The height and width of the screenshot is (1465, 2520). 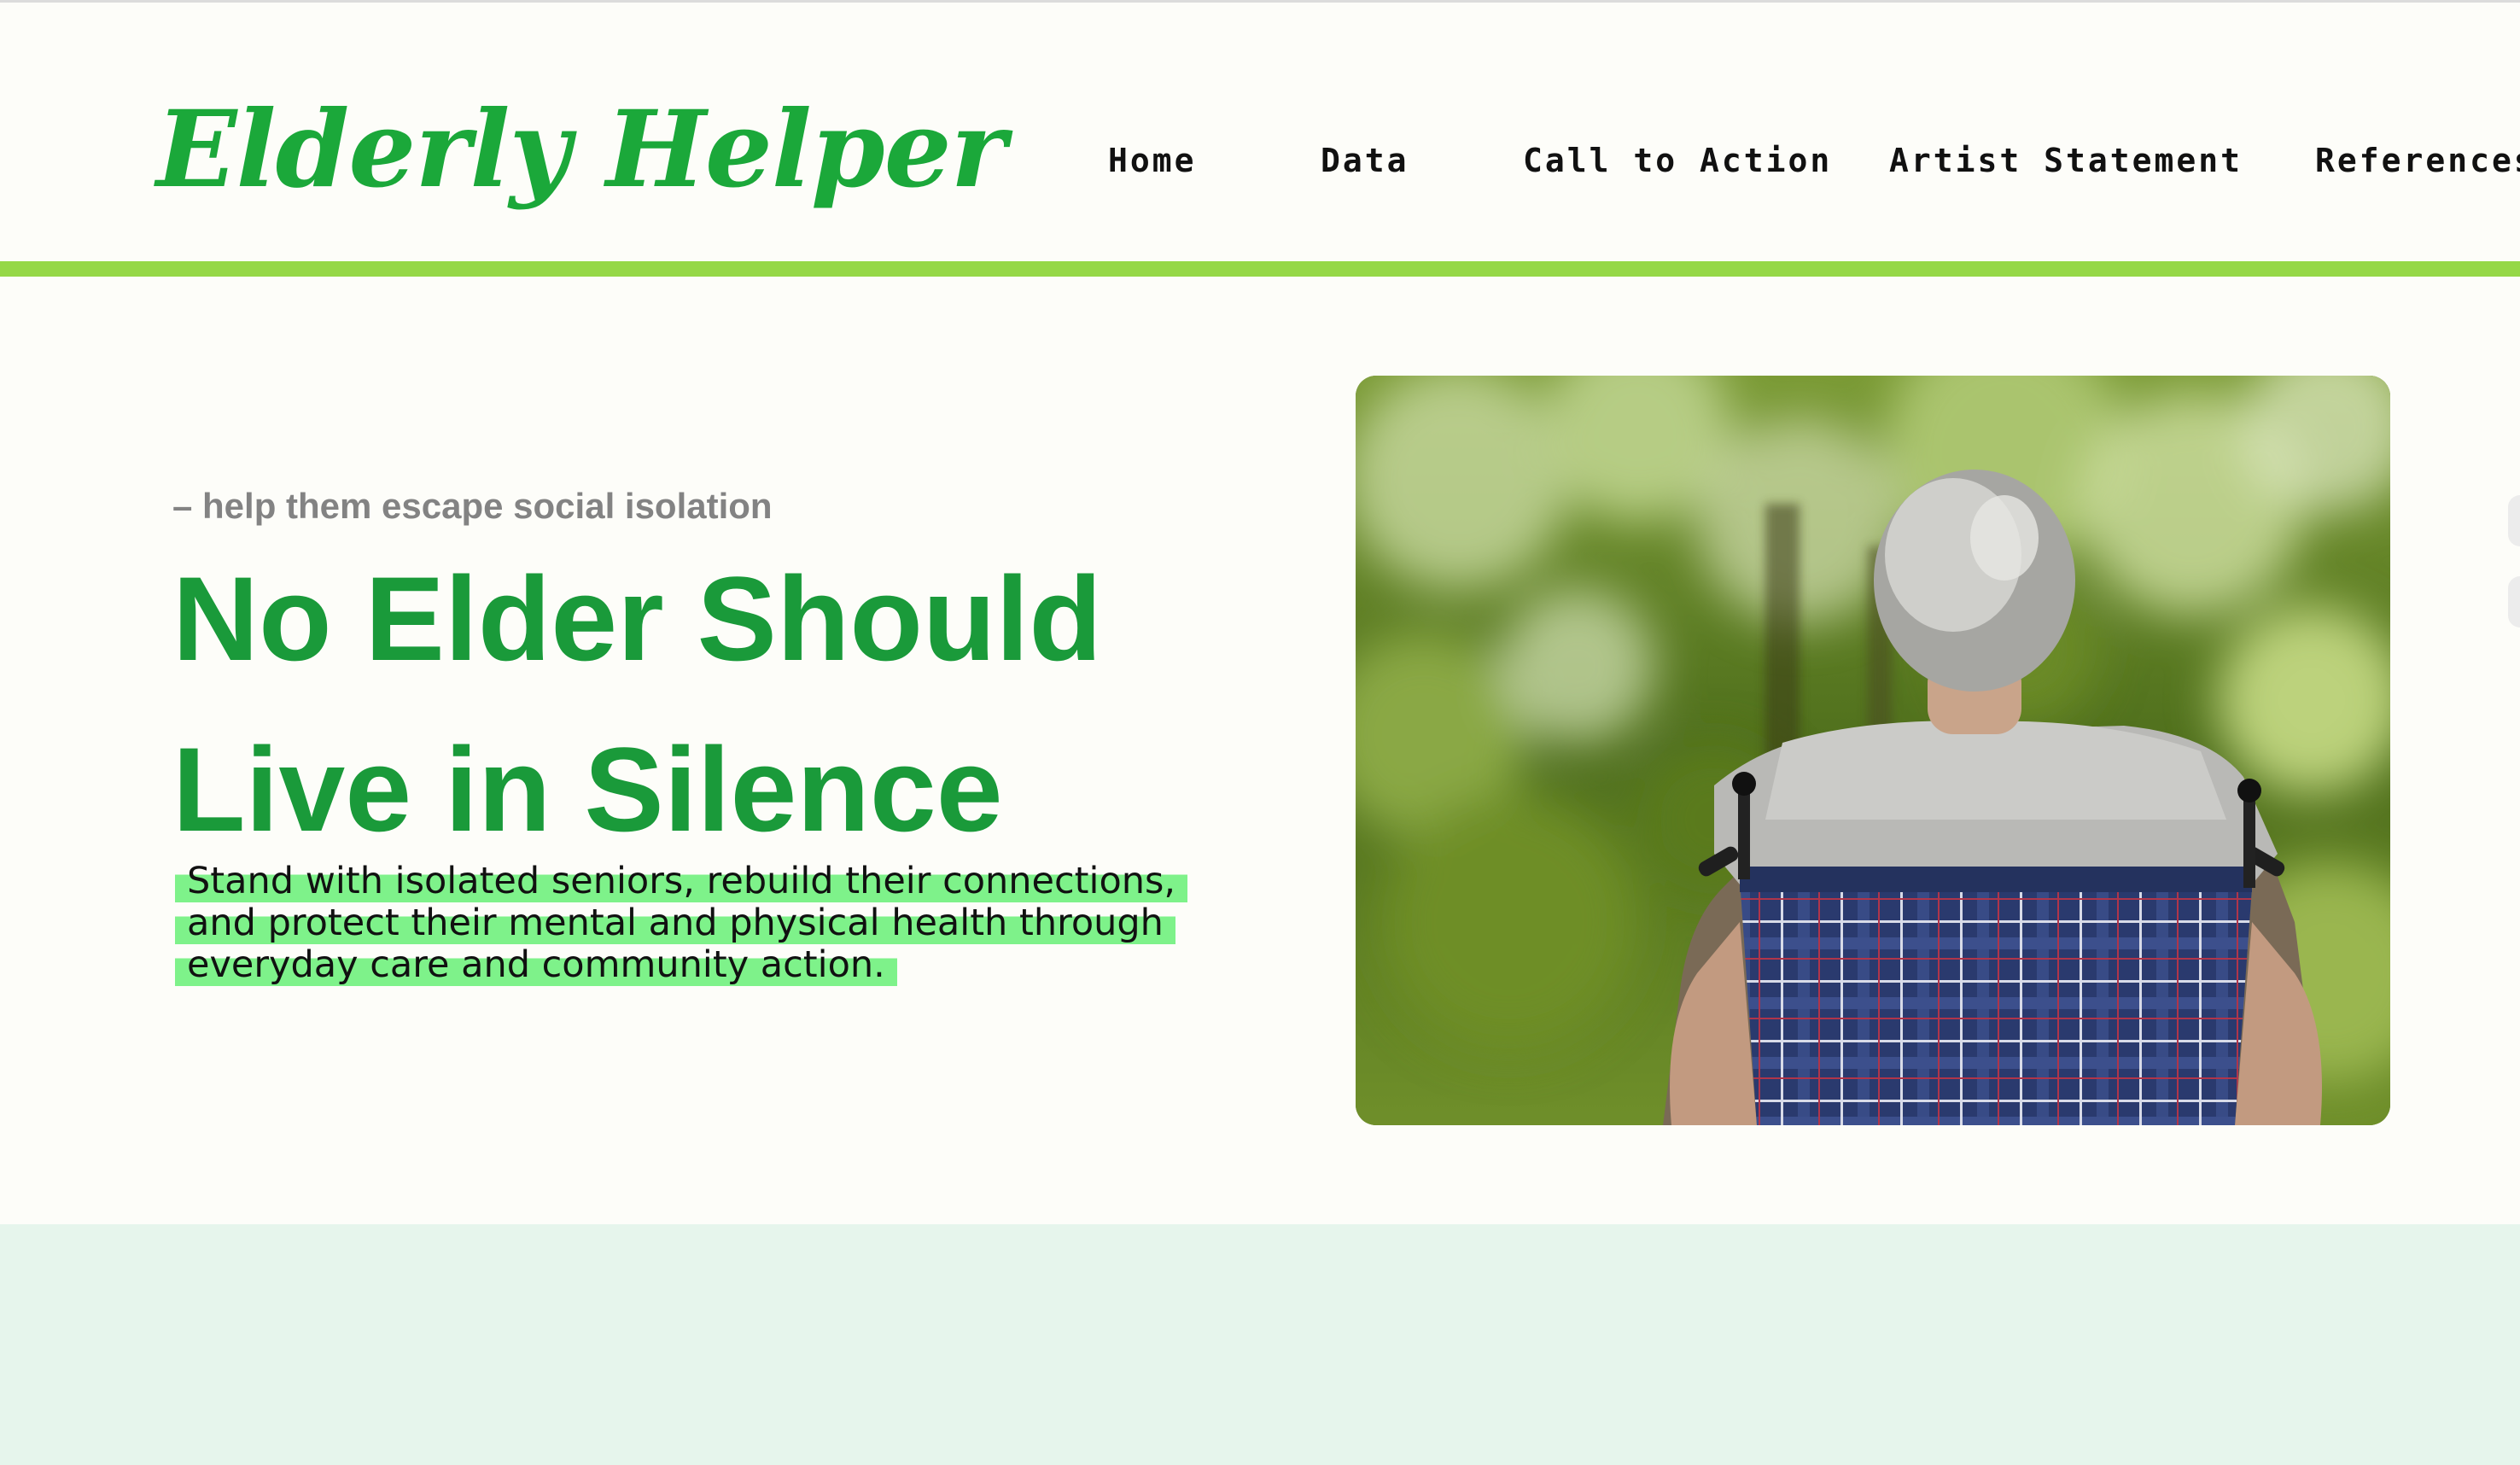 I want to click on hero-headline-line-1: No Elder Should, so click(x=637, y=619).